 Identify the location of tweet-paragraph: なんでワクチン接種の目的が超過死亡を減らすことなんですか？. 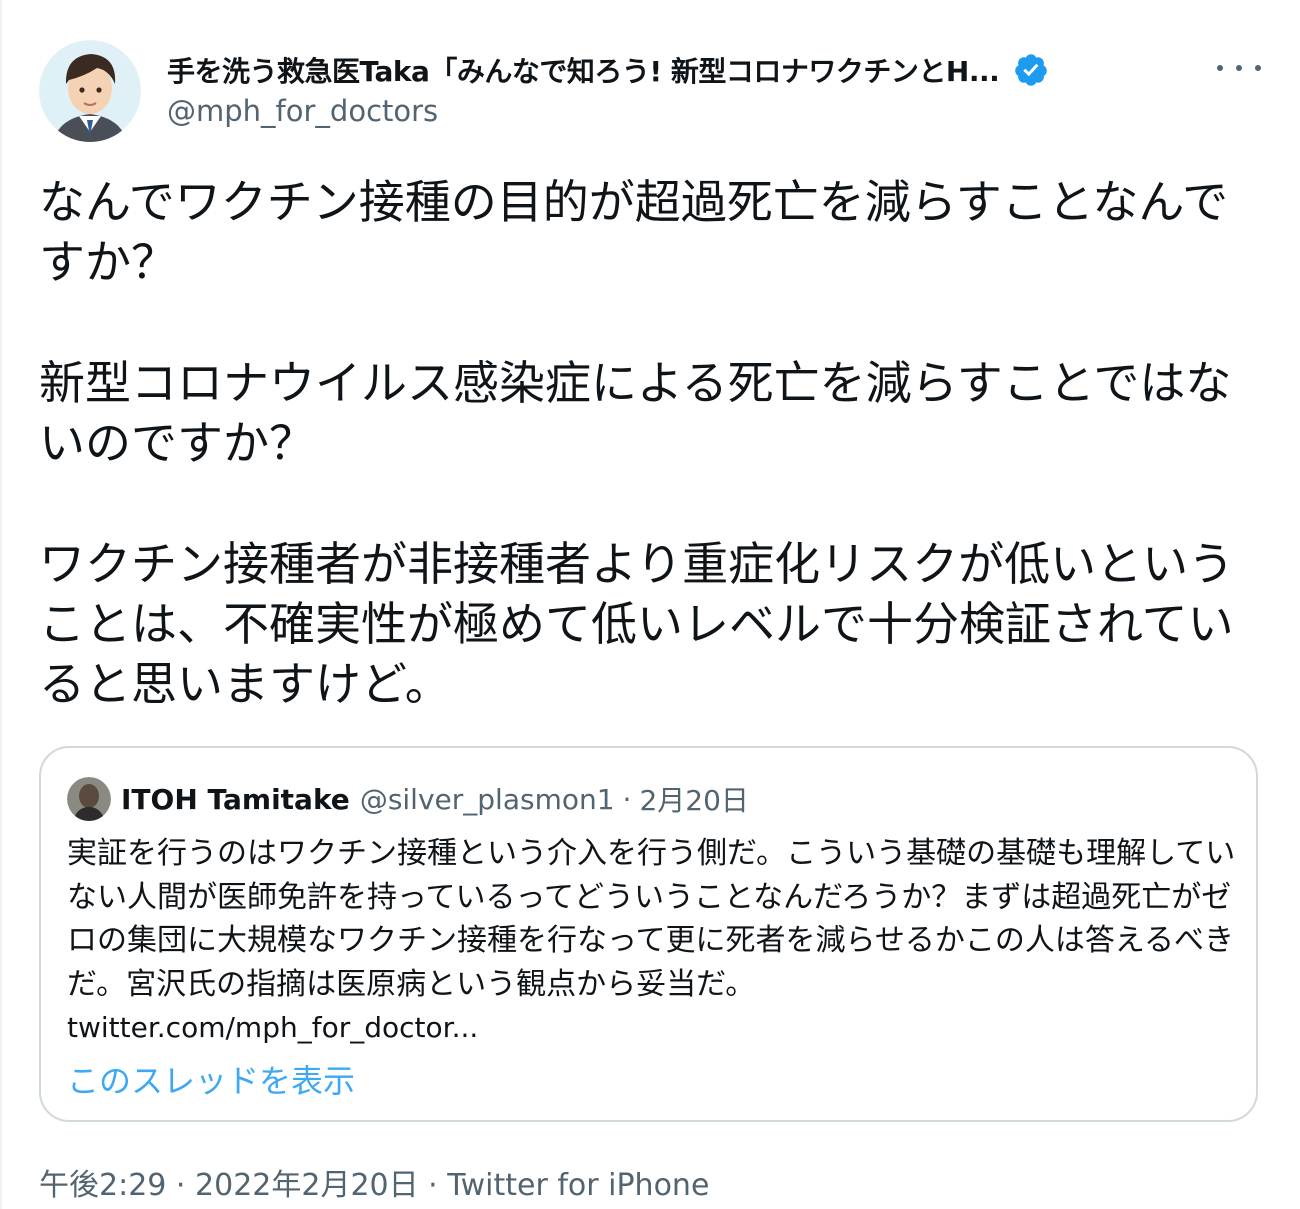
(634, 232).